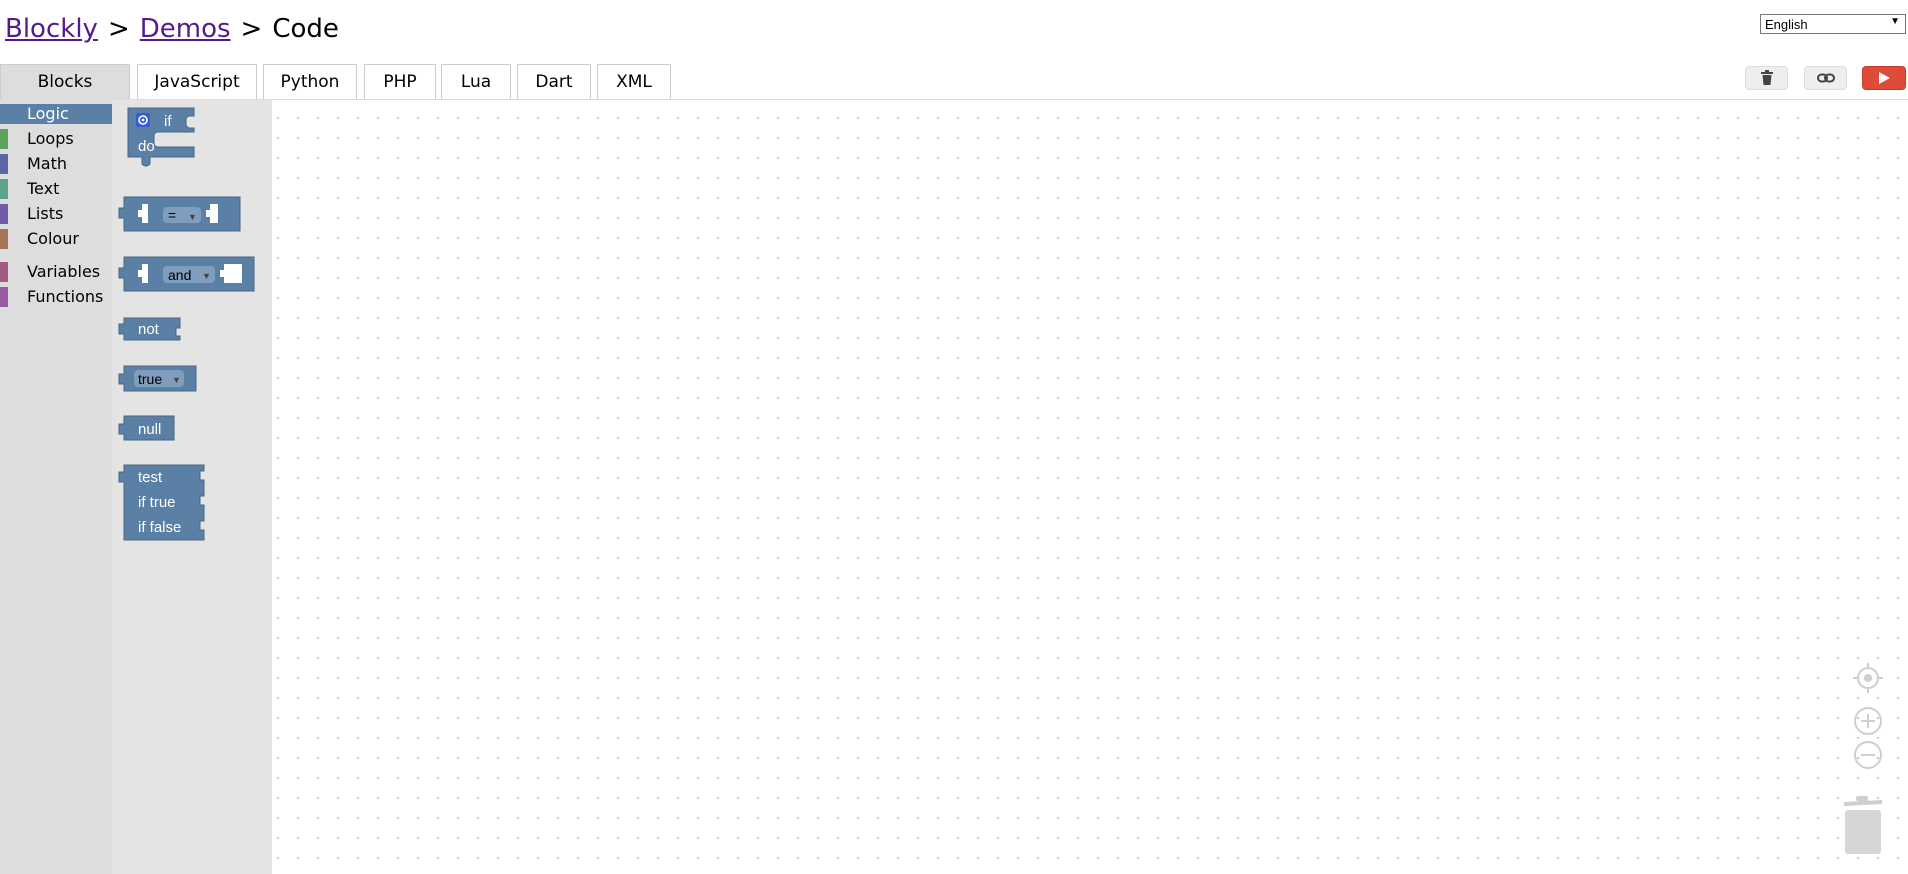 The image size is (1908, 874). I want to click on compare-block: = ▼, so click(179, 214).